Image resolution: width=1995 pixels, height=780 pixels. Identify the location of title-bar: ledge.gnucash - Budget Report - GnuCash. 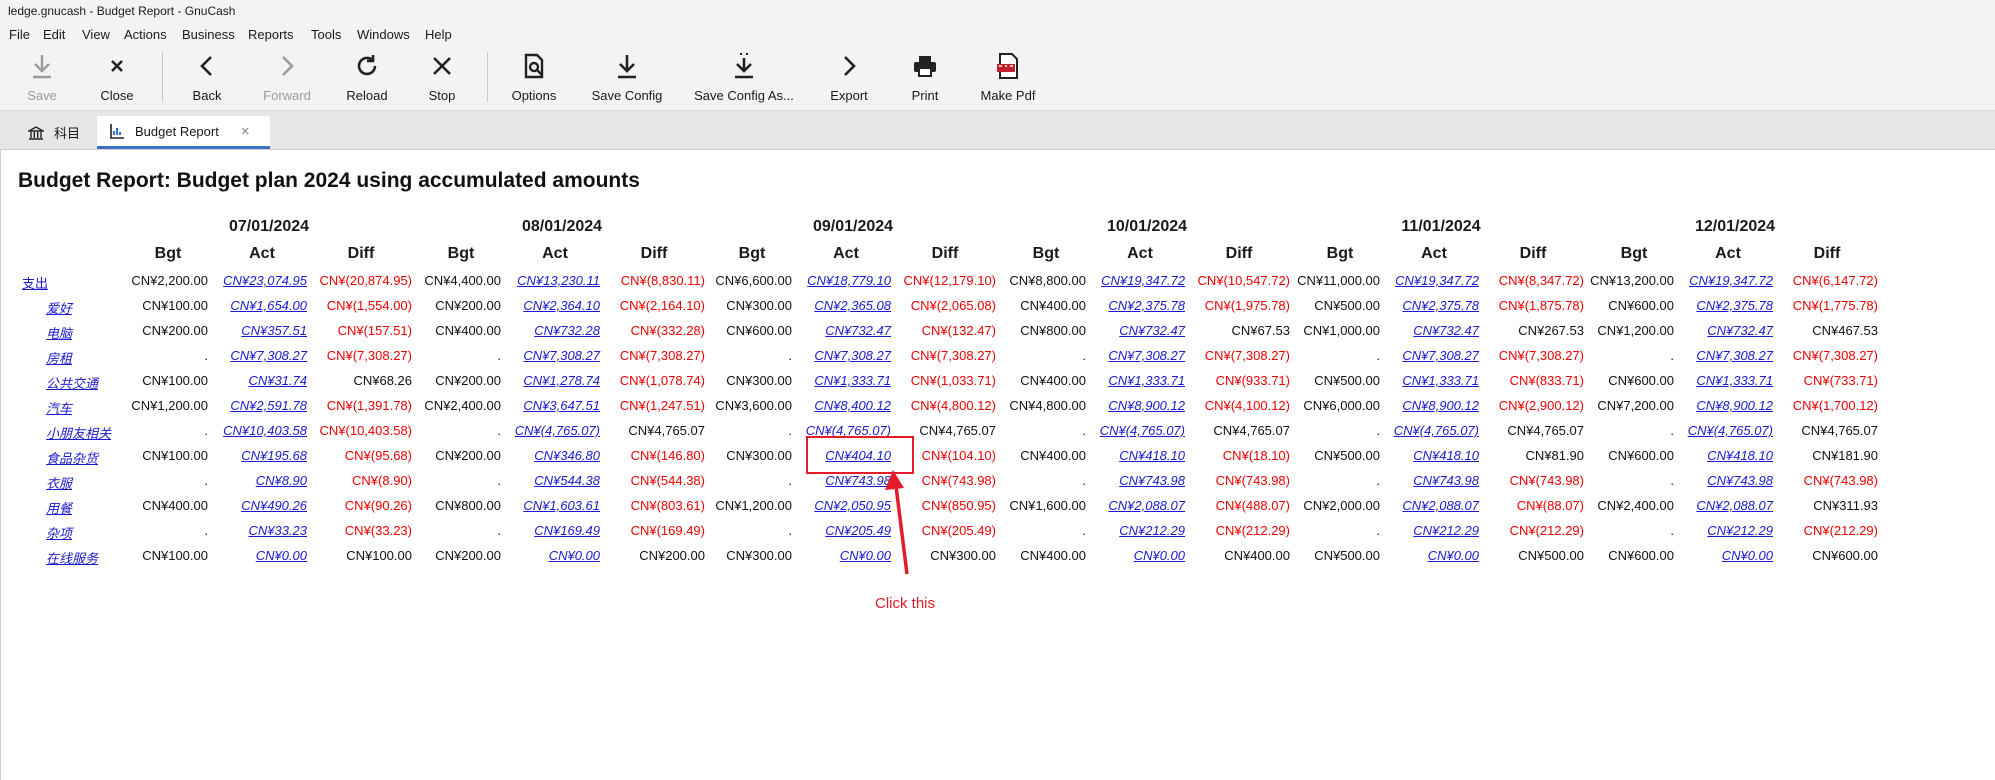
(997, 11).